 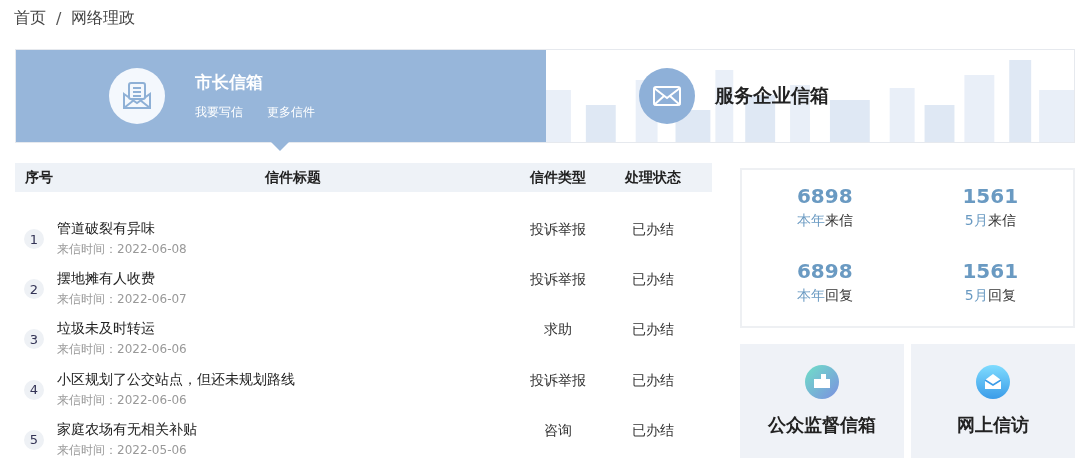 I want to click on row-number: 2, so click(x=34, y=289).